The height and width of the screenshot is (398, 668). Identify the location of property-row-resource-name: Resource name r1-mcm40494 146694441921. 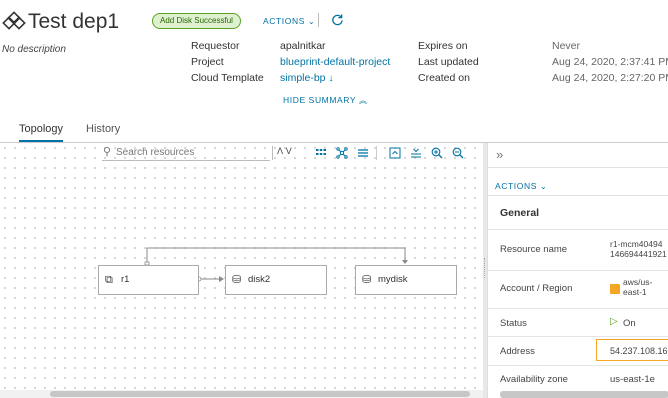
(578, 250).